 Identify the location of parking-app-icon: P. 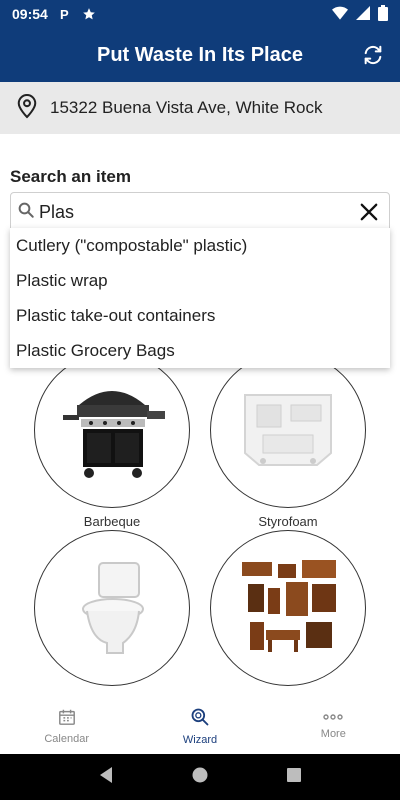
(65, 14).